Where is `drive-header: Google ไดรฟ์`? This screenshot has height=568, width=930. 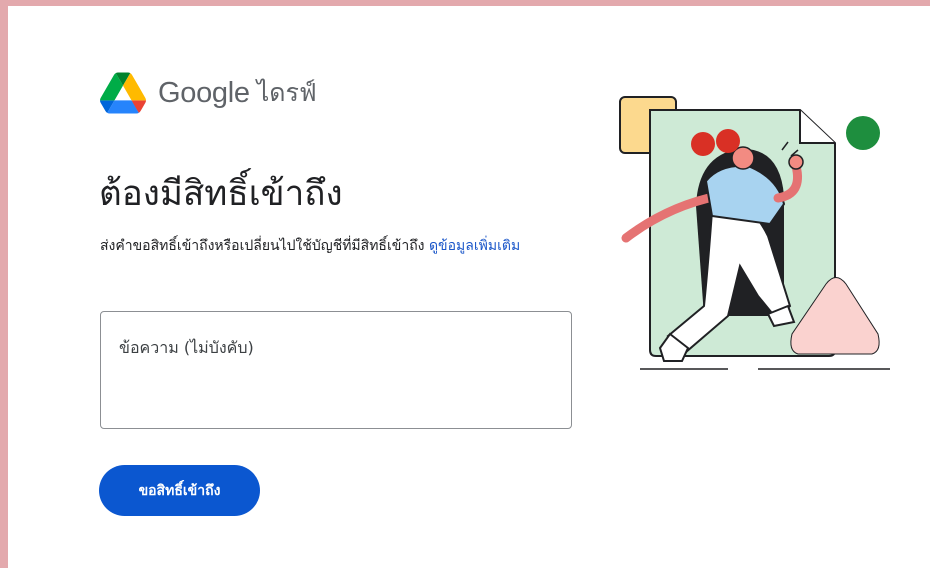 drive-header: Google ไดรฟ์ is located at coordinates (208, 93).